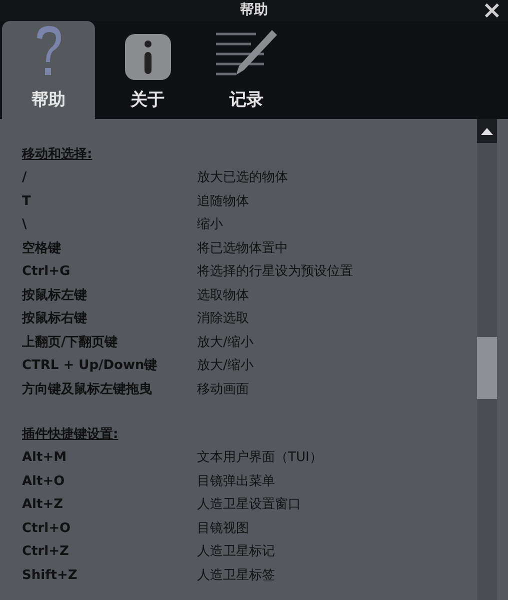  I want to click on shortcut-action: 目镜视图, so click(223, 529).